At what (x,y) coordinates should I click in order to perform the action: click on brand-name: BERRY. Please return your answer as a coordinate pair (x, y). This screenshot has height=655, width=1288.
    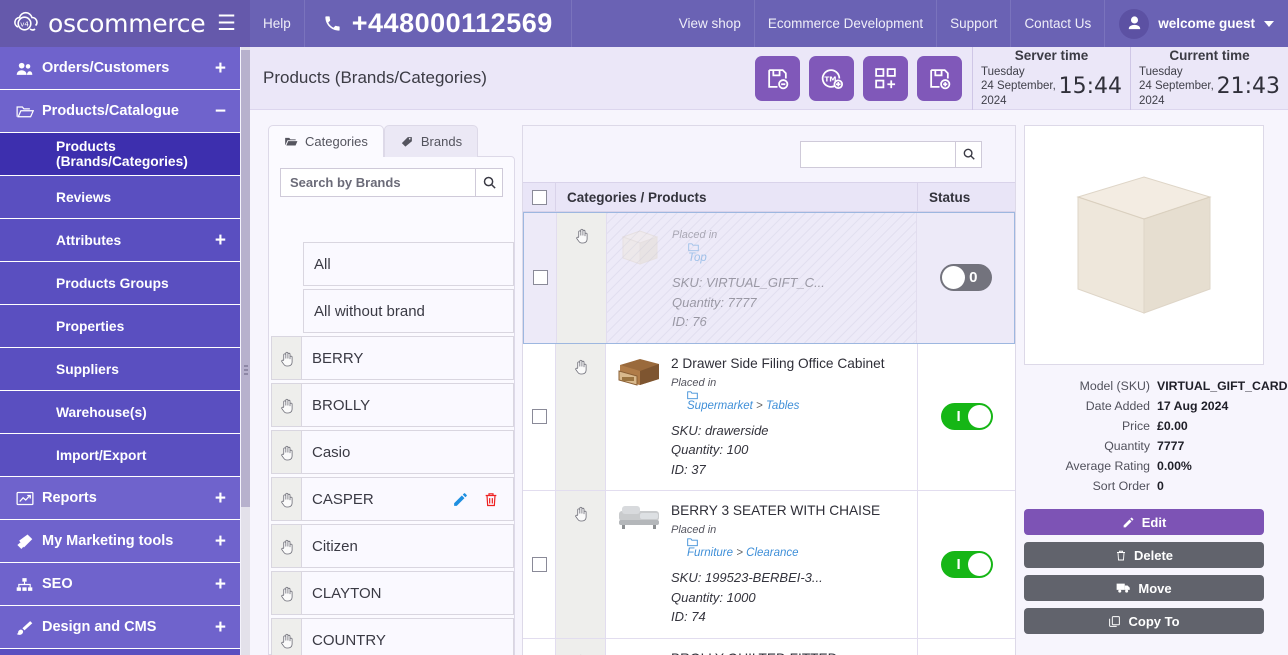
    Looking at the image, I should click on (407, 358).